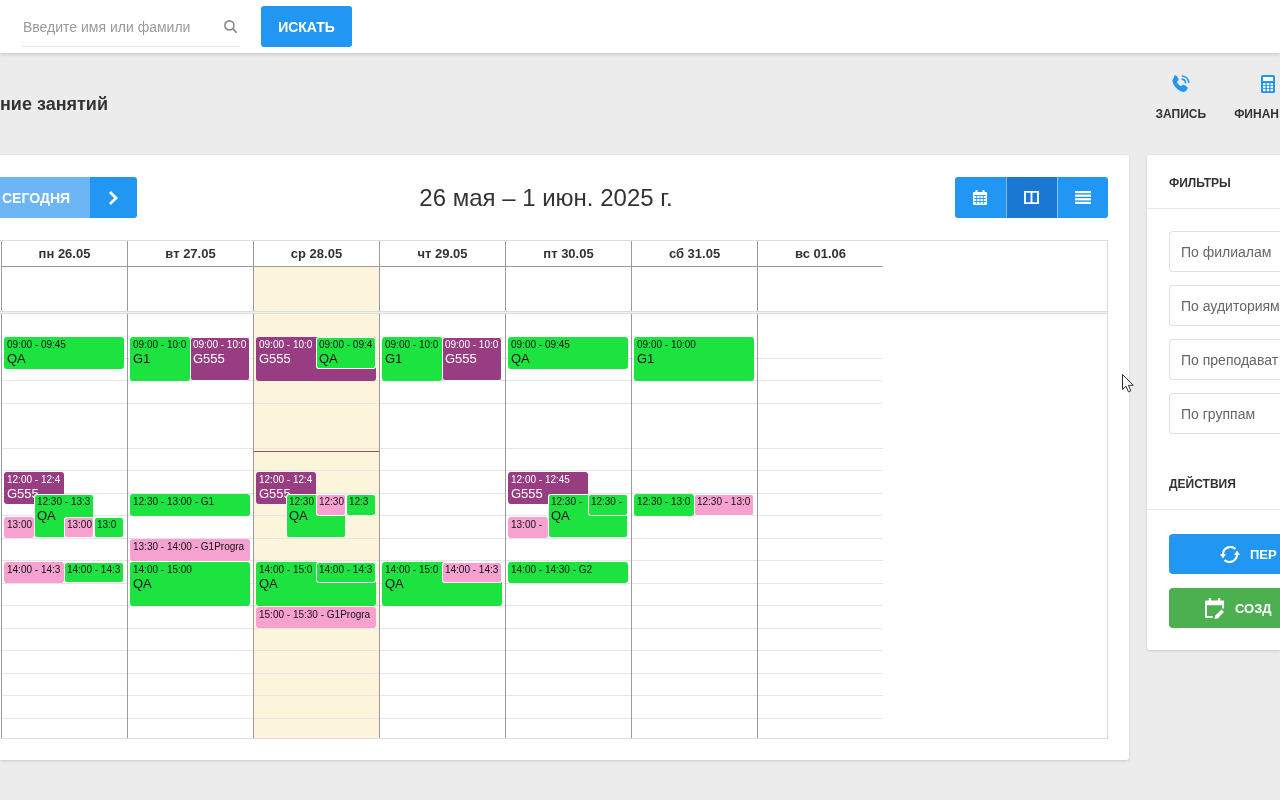  Describe the element at coordinates (54, 104) in the screenshot. I see `page-title: ние занятий` at that location.